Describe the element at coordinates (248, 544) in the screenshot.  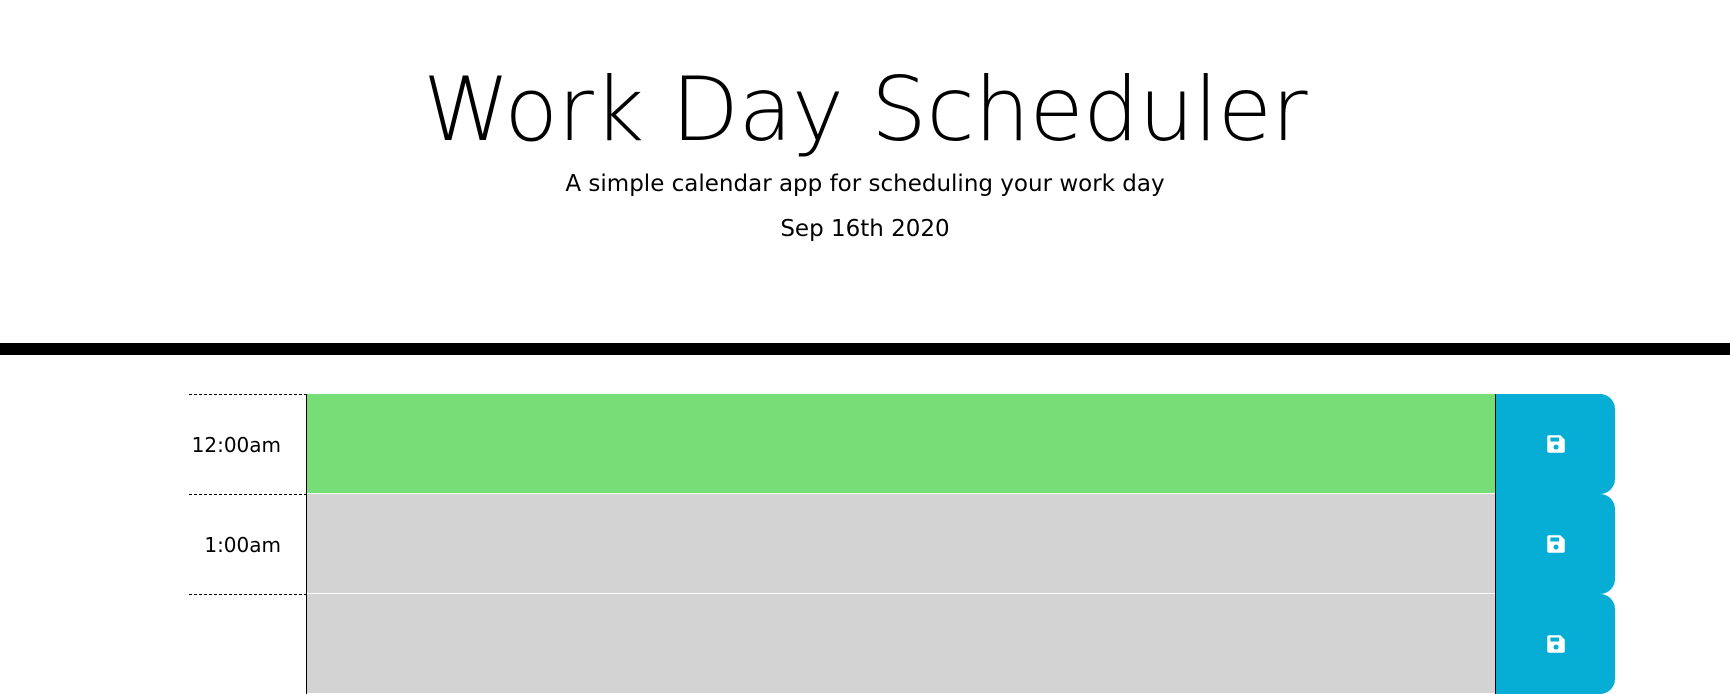
I see `hour-label: 1:00am` at that location.